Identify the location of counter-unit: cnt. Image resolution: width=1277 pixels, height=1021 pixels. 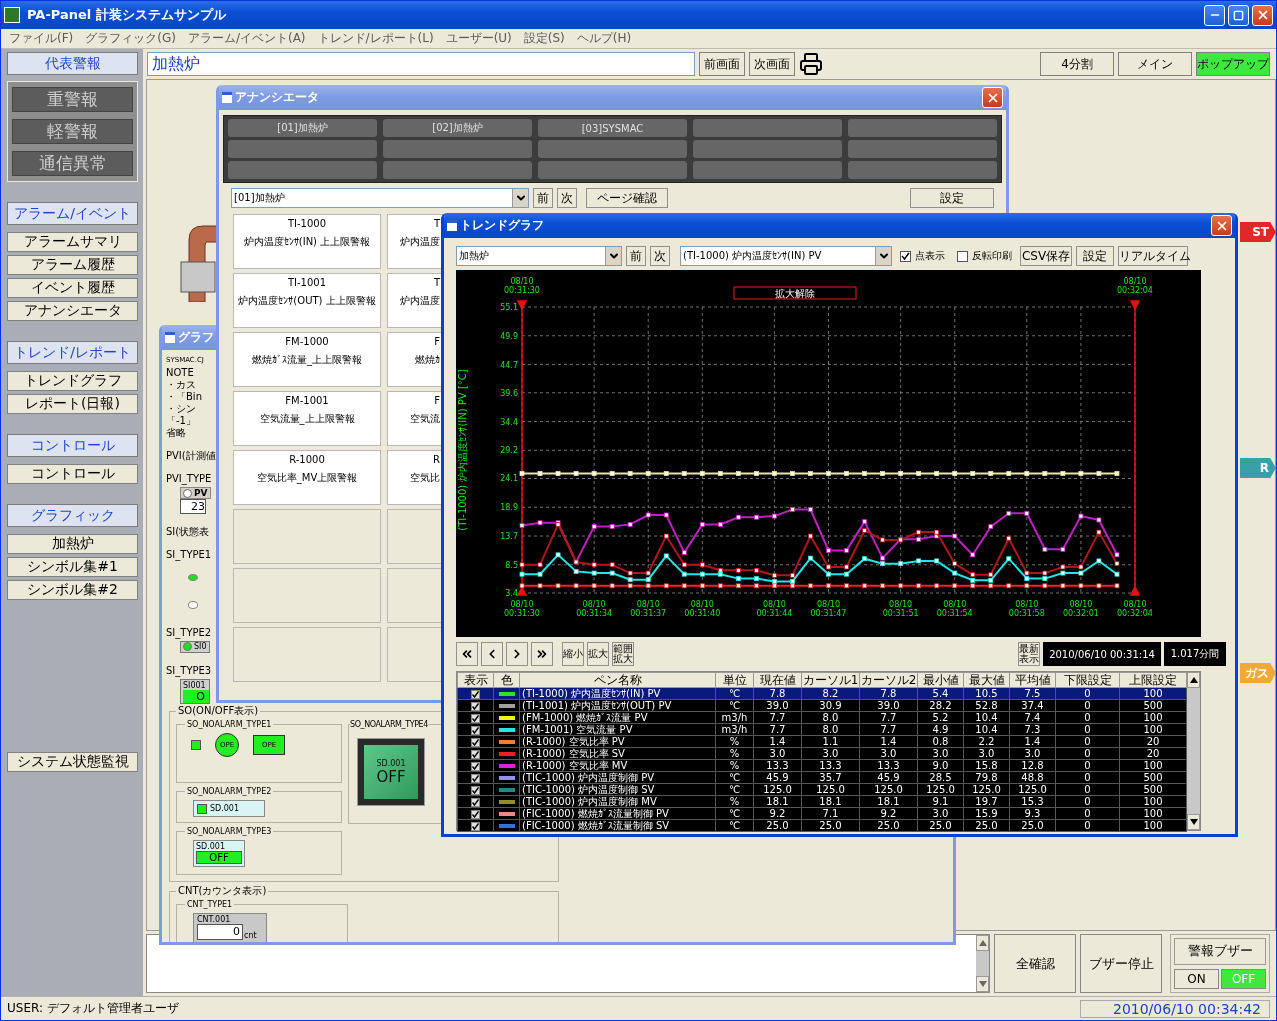
(250, 935).